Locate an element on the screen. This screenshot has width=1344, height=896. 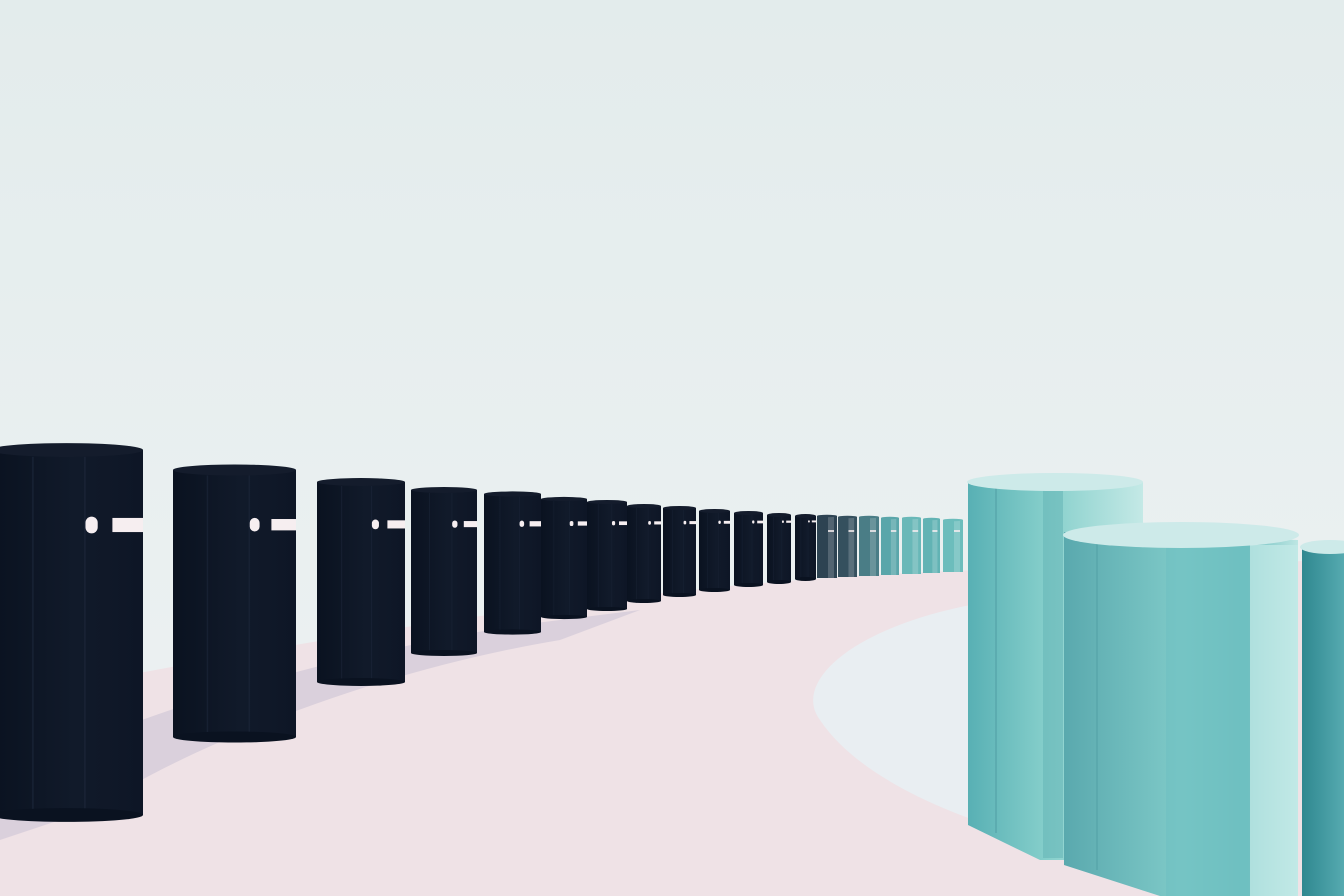
teal-pillar-cluster is located at coordinates (1155, 684).